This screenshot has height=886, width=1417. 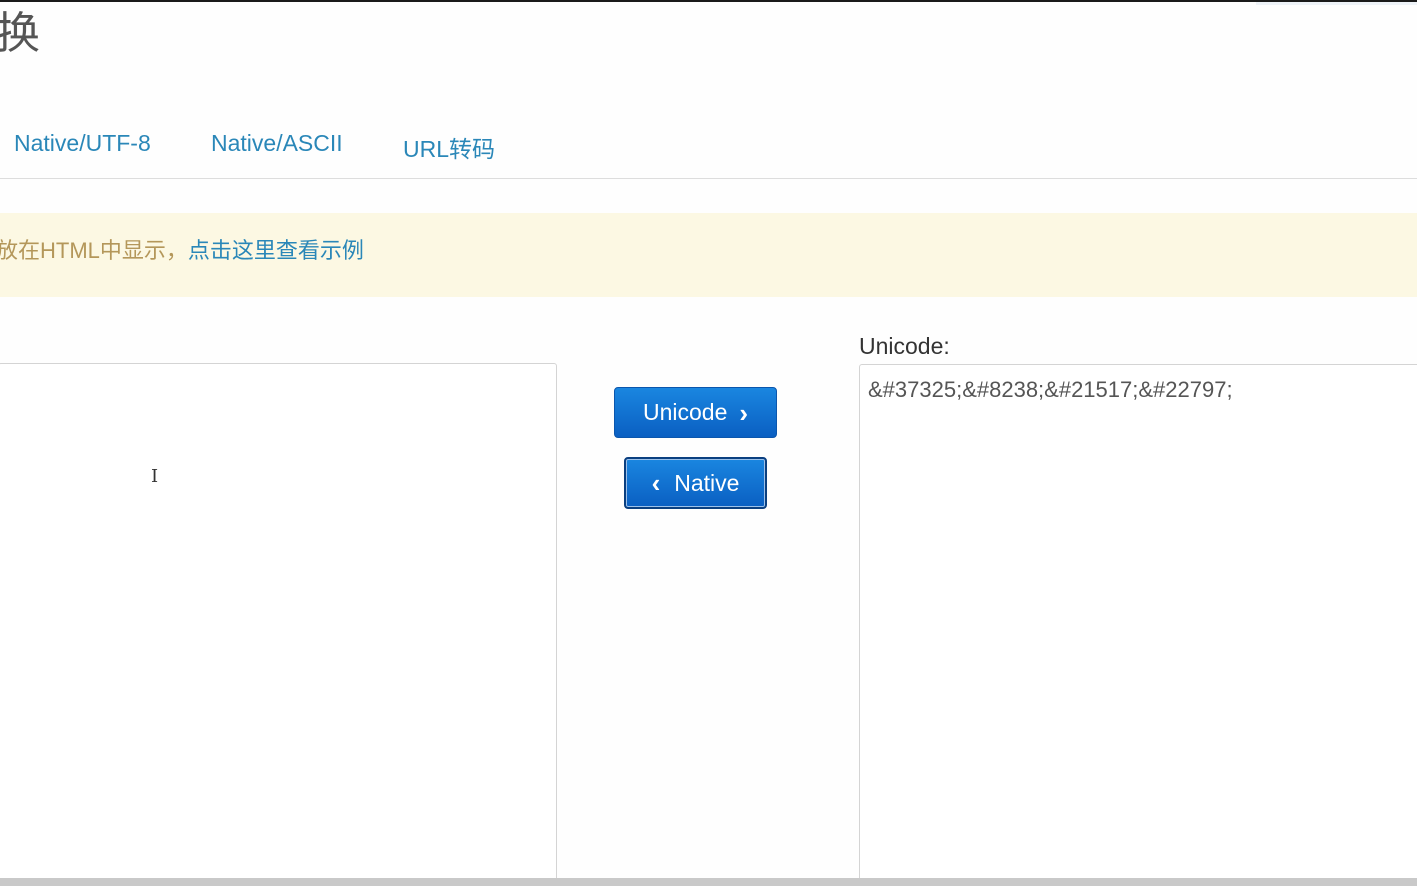 I want to click on window-top-border, so click(x=708, y=1).